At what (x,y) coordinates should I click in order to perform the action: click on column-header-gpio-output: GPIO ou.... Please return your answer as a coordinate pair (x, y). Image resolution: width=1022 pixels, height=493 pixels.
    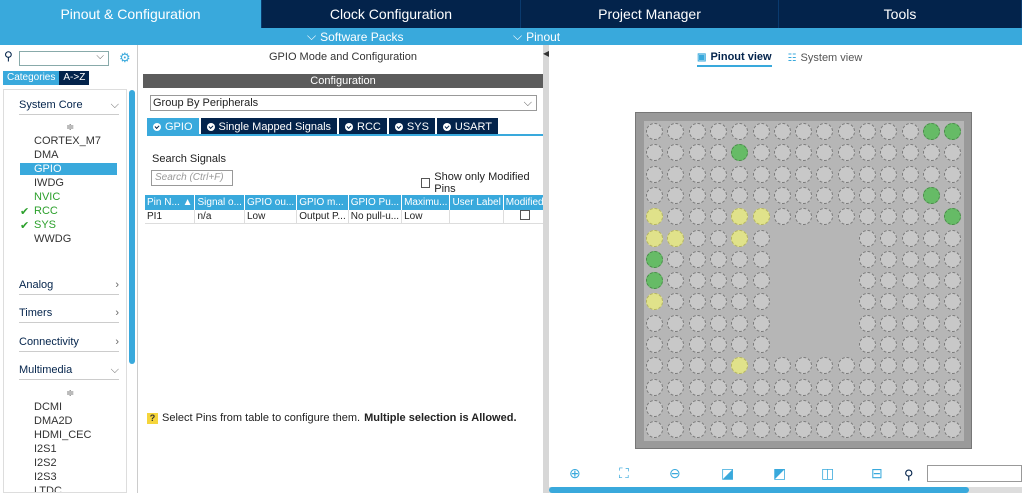
    Looking at the image, I should click on (271, 202).